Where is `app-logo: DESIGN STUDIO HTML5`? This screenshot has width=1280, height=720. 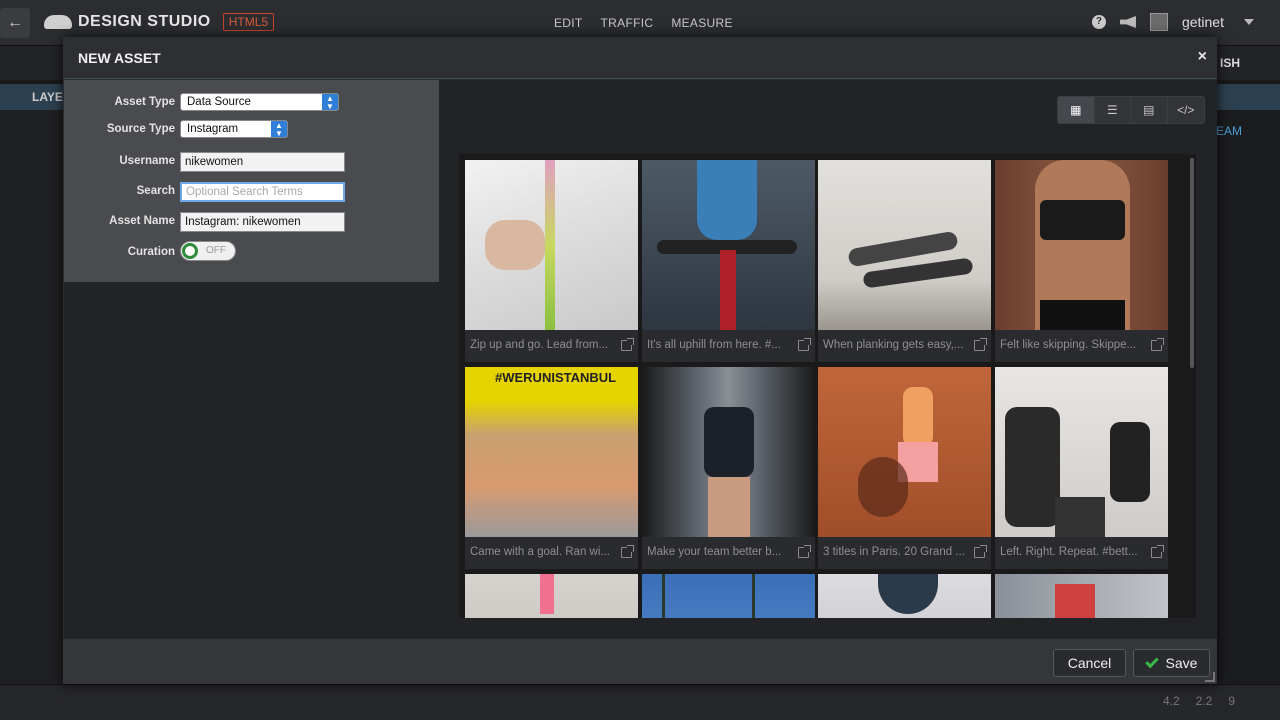 app-logo: DESIGN STUDIO HTML5 is located at coordinates (159, 22).